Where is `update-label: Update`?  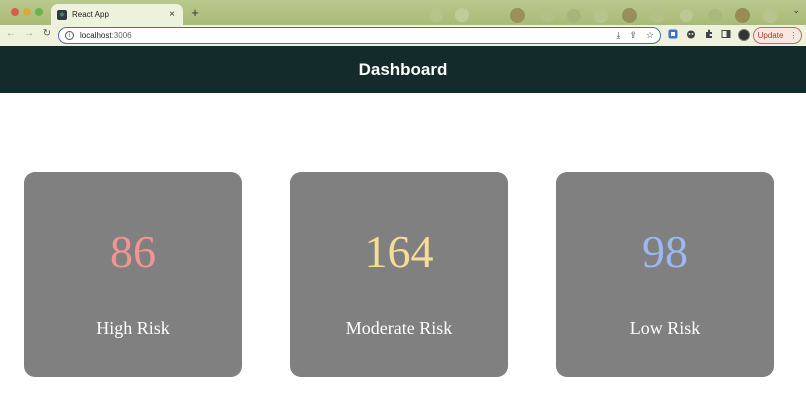 update-label: Update is located at coordinates (770, 35).